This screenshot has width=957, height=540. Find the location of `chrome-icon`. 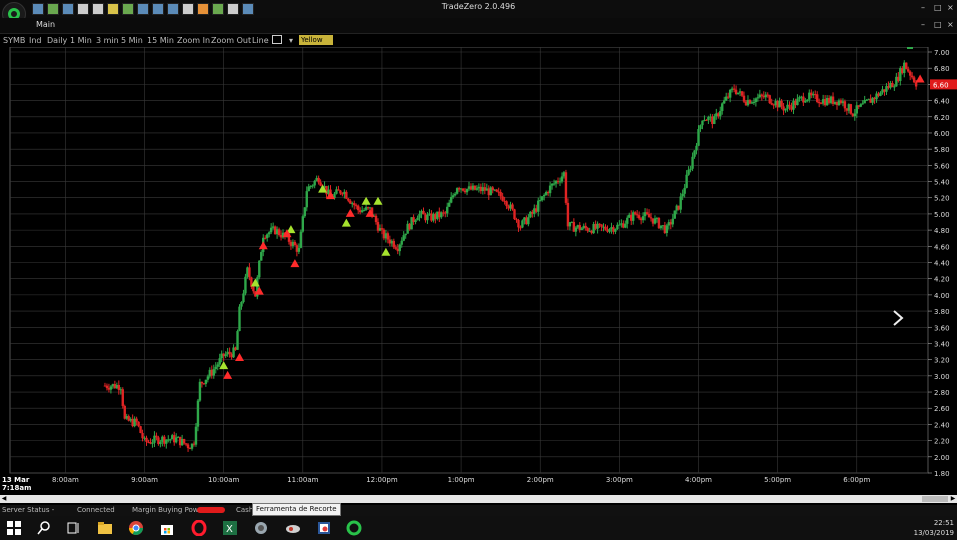

chrome-icon is located at coordinates (136, 528).